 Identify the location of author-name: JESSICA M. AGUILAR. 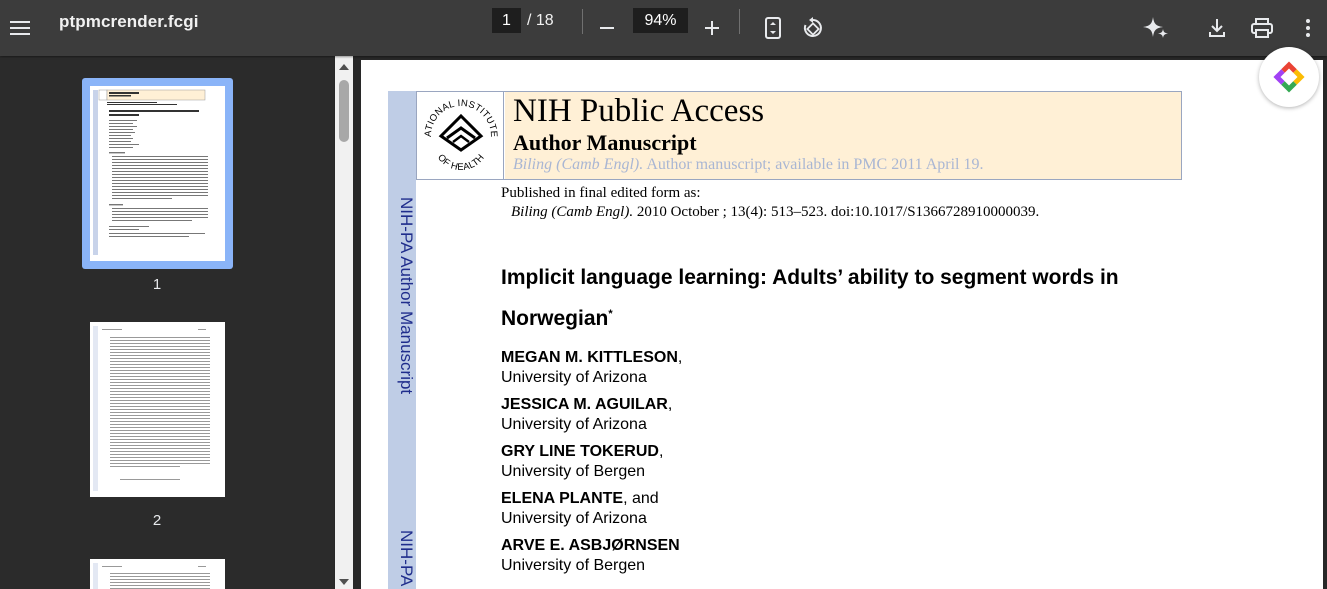
(584, 404).